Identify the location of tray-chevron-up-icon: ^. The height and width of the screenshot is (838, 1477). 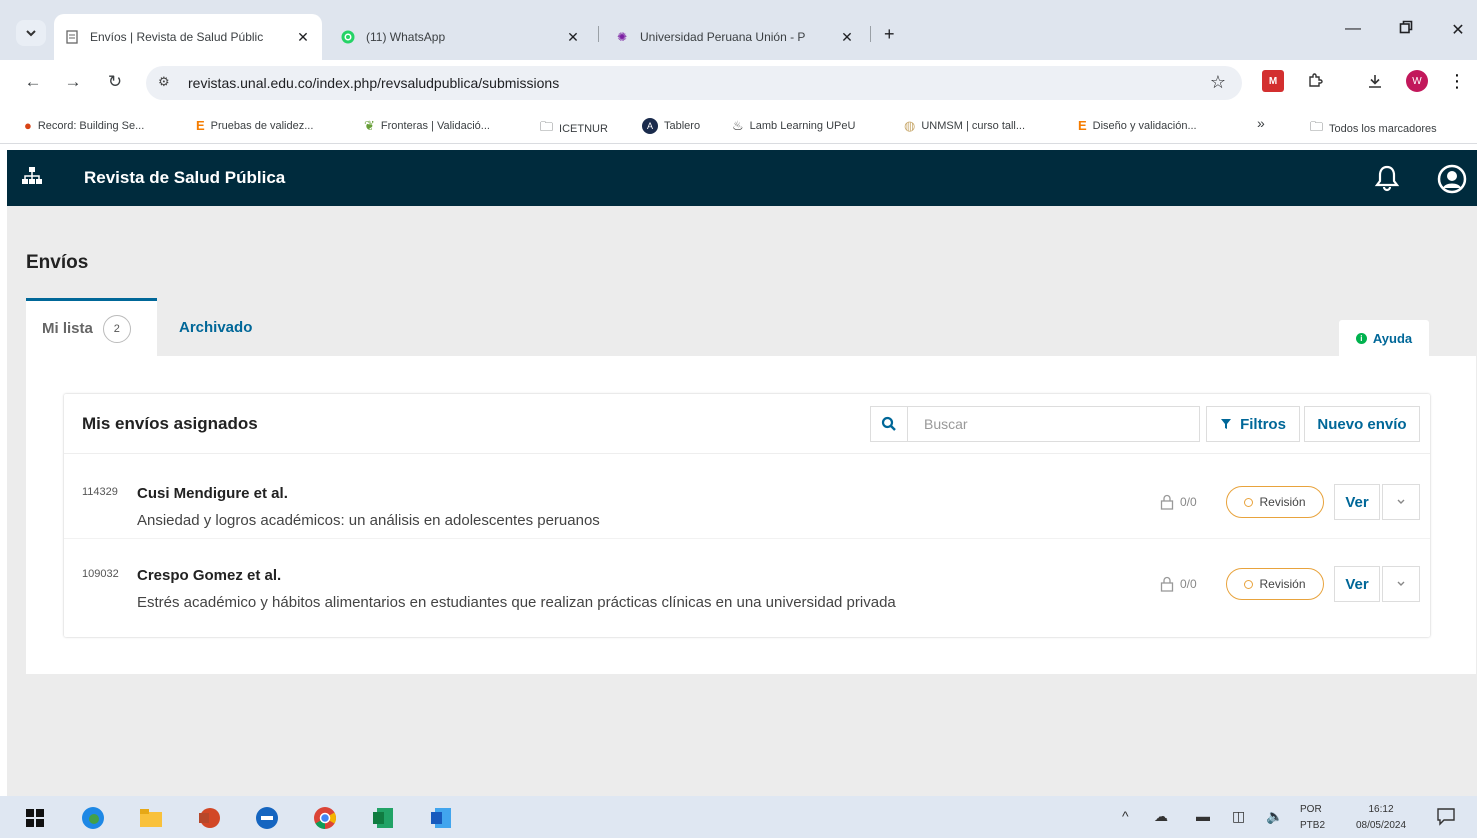
(1125, 816).